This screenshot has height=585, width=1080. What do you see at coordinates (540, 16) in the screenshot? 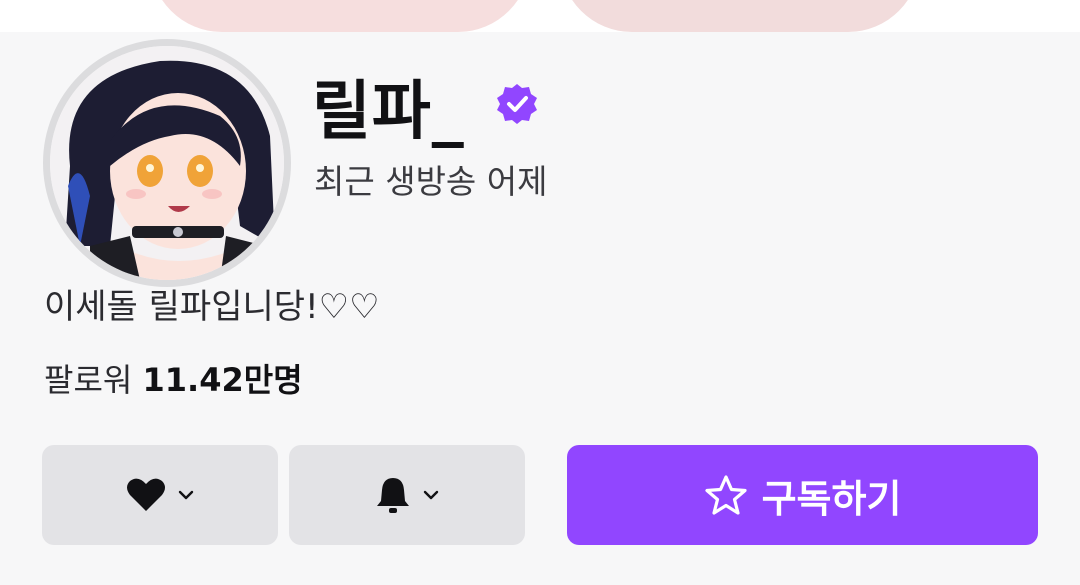
I see `channel-banner` at bounding box center [540, 16].